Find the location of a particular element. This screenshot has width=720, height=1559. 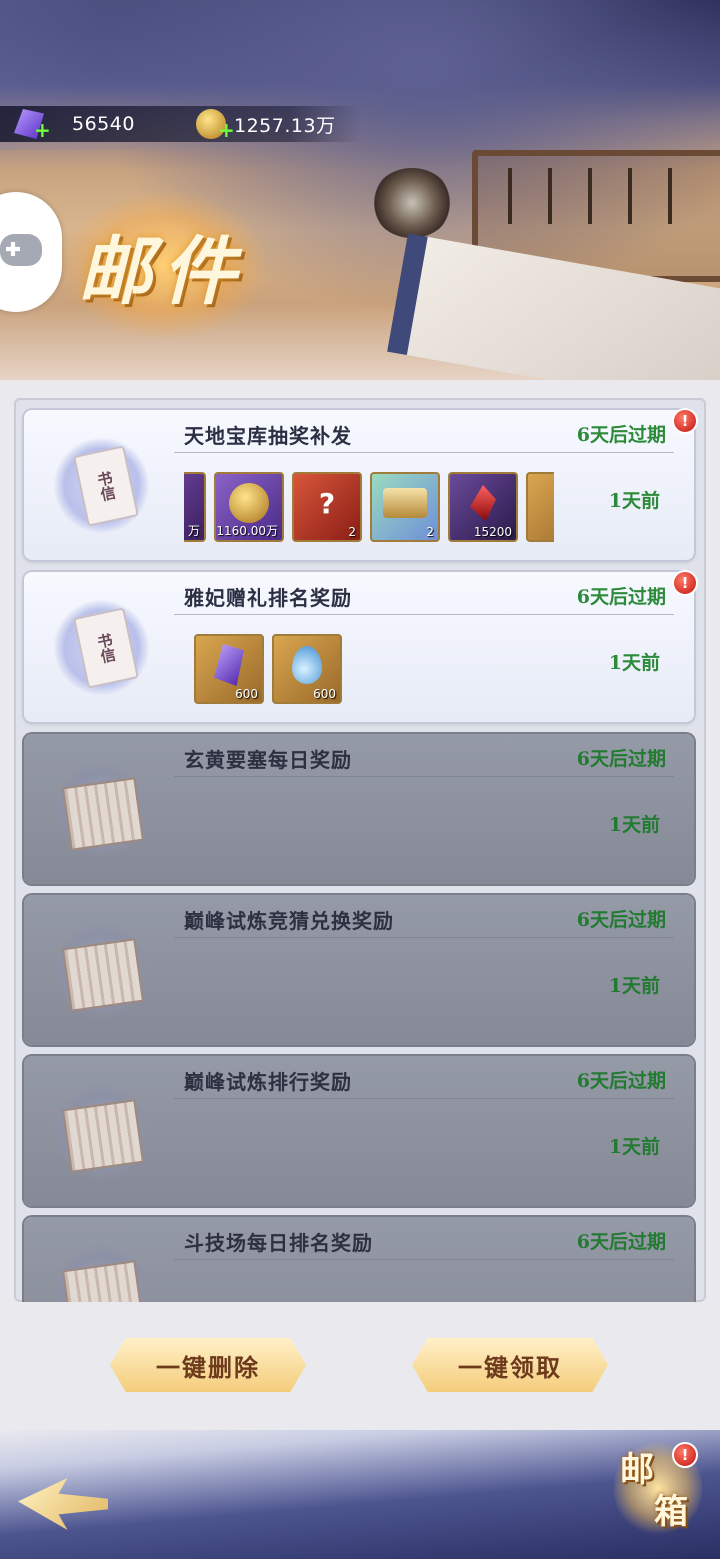

page-title: 邮件 is located at coordinates (162, 272).